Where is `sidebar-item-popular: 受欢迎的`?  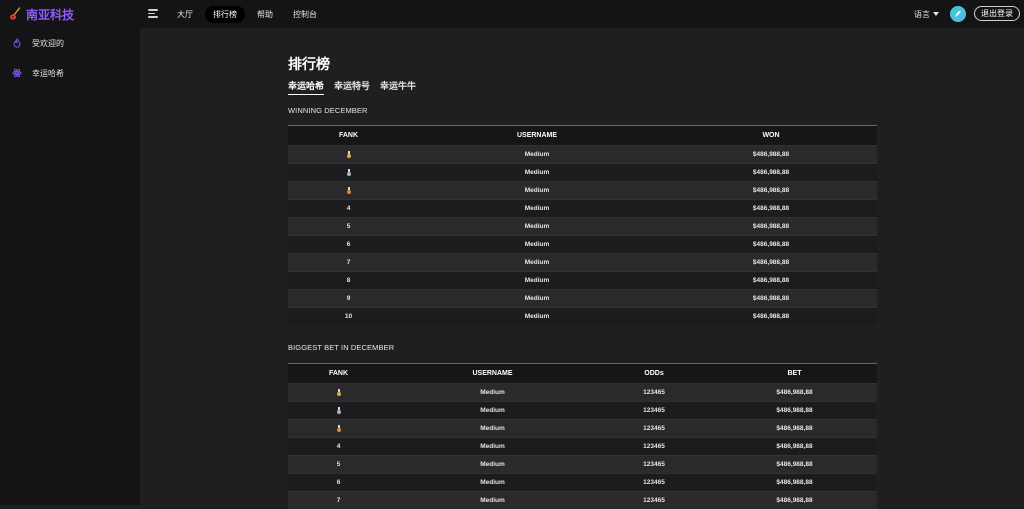 sidebar-item-popular: 受欢迎的 is located at coordinates (38, 43).